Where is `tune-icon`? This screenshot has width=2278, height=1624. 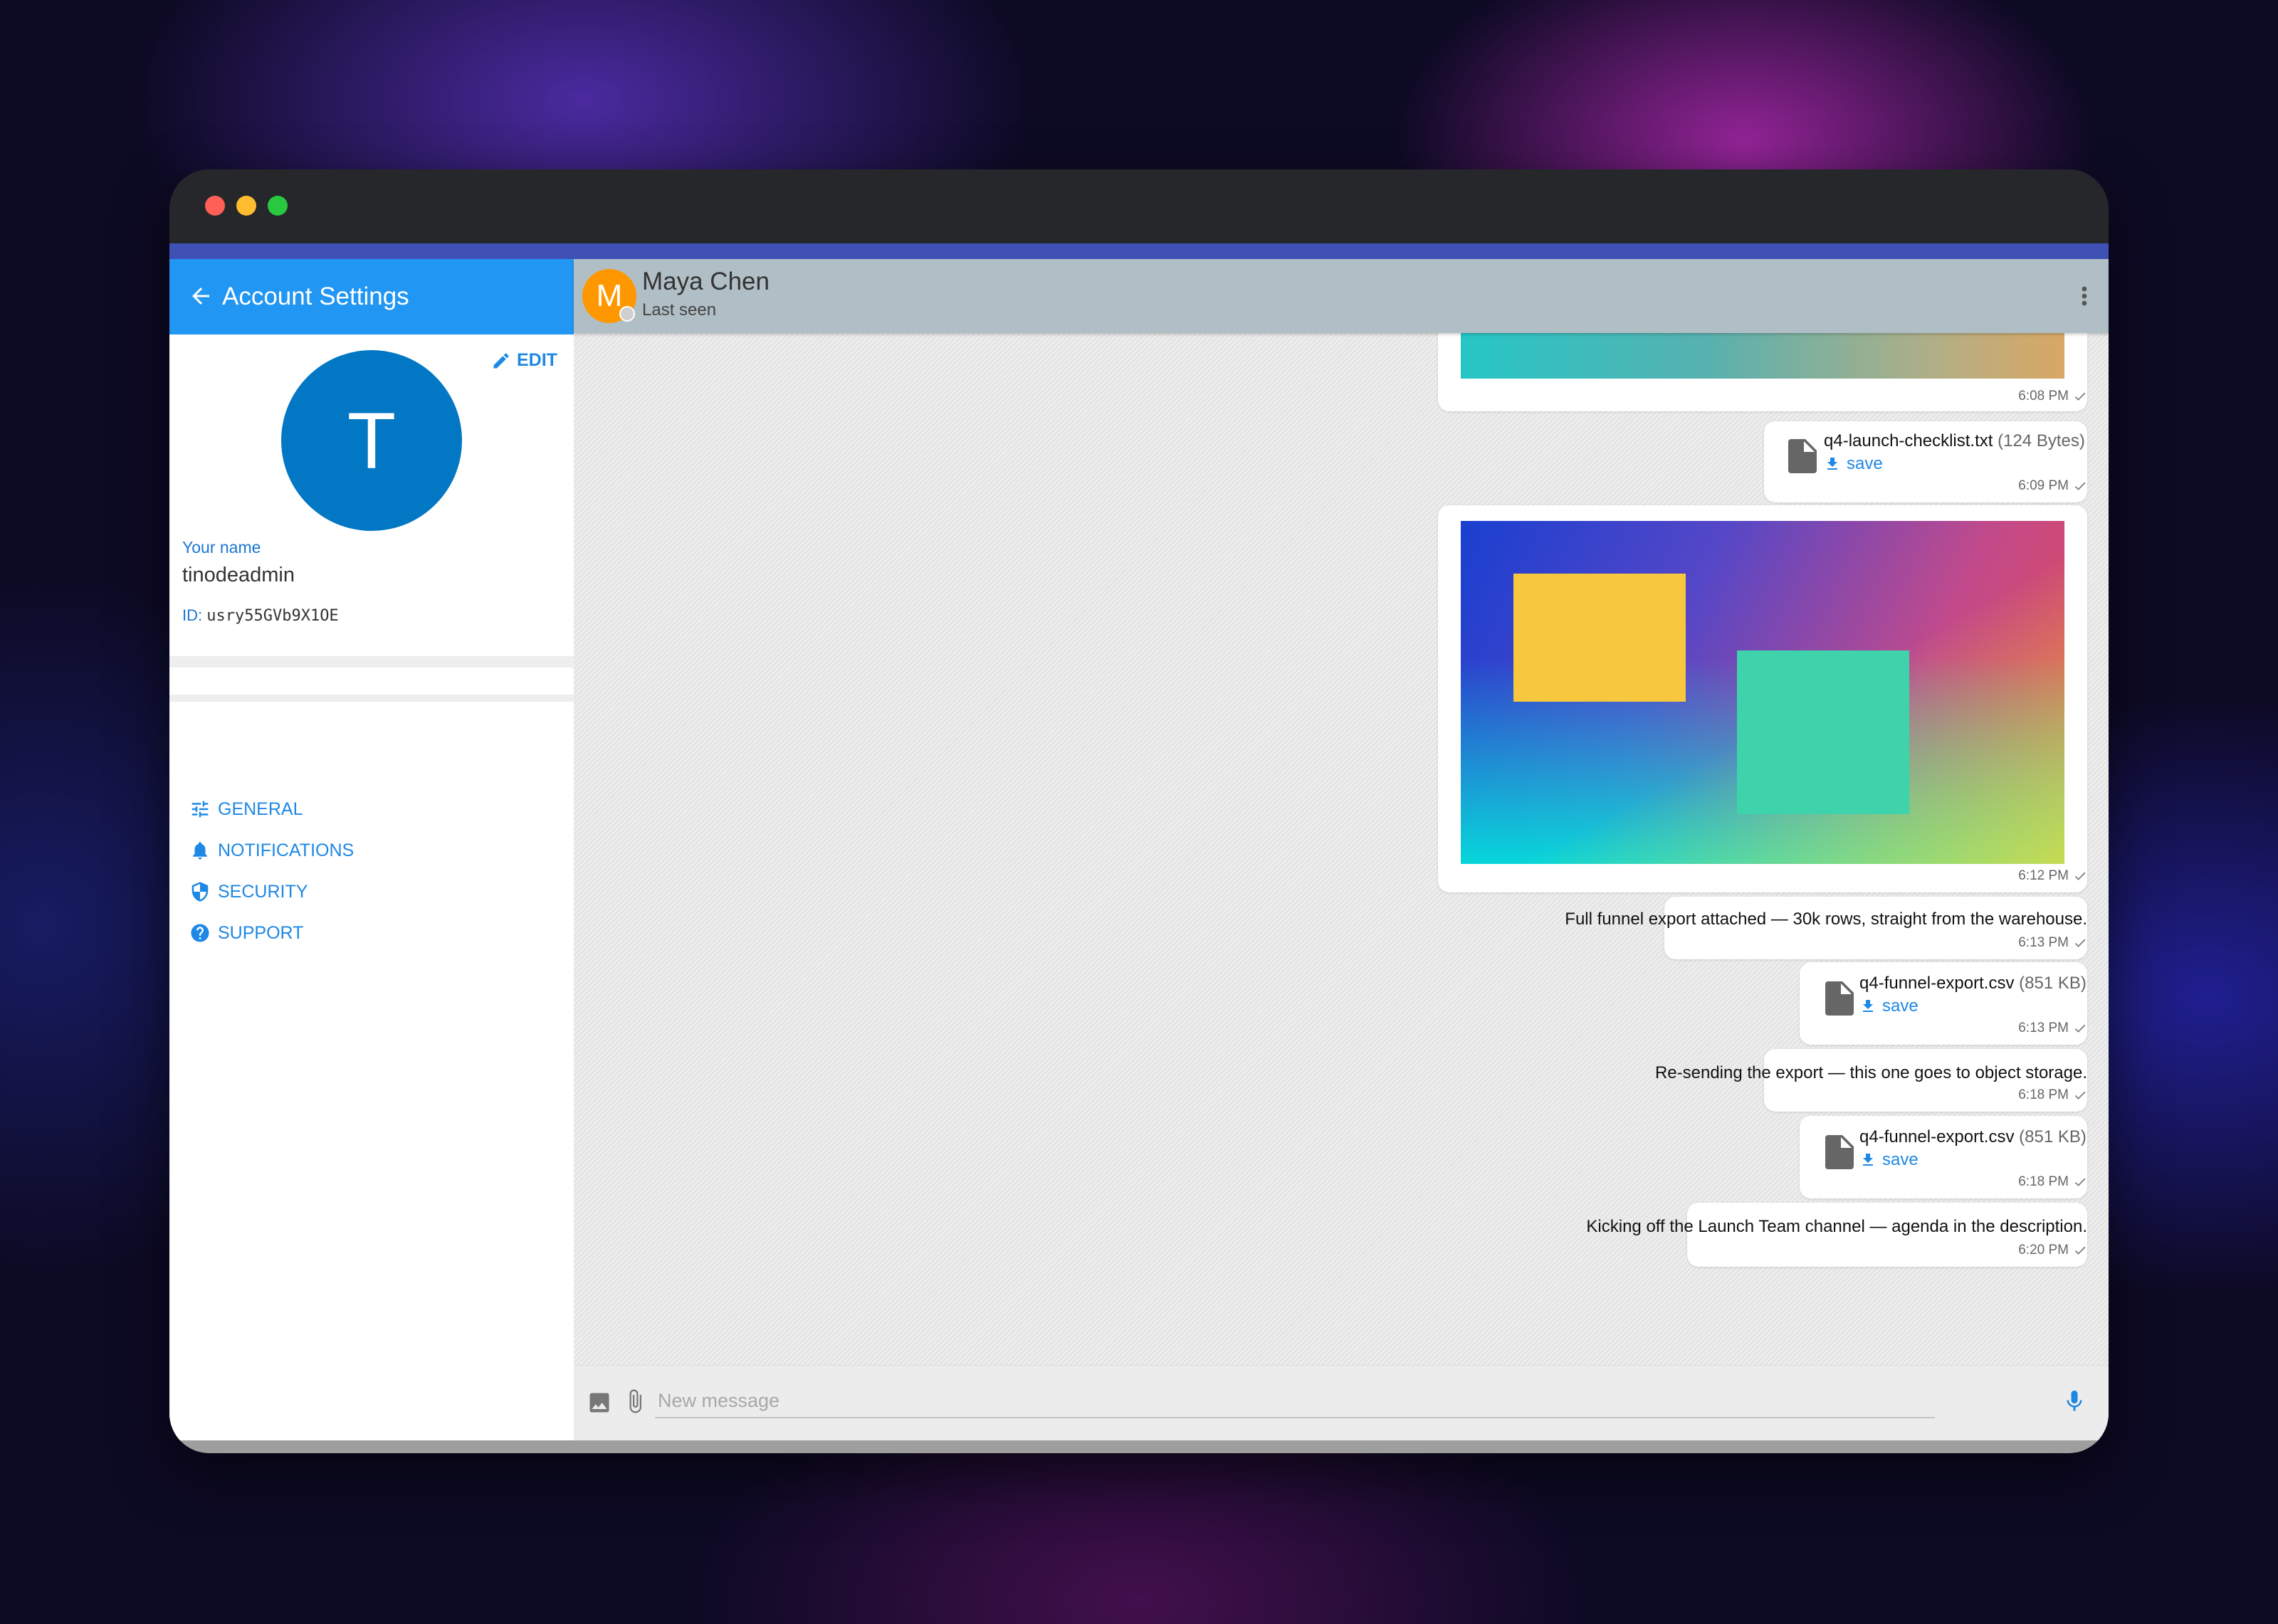 tune-icon is located at coordinates (200, 809).